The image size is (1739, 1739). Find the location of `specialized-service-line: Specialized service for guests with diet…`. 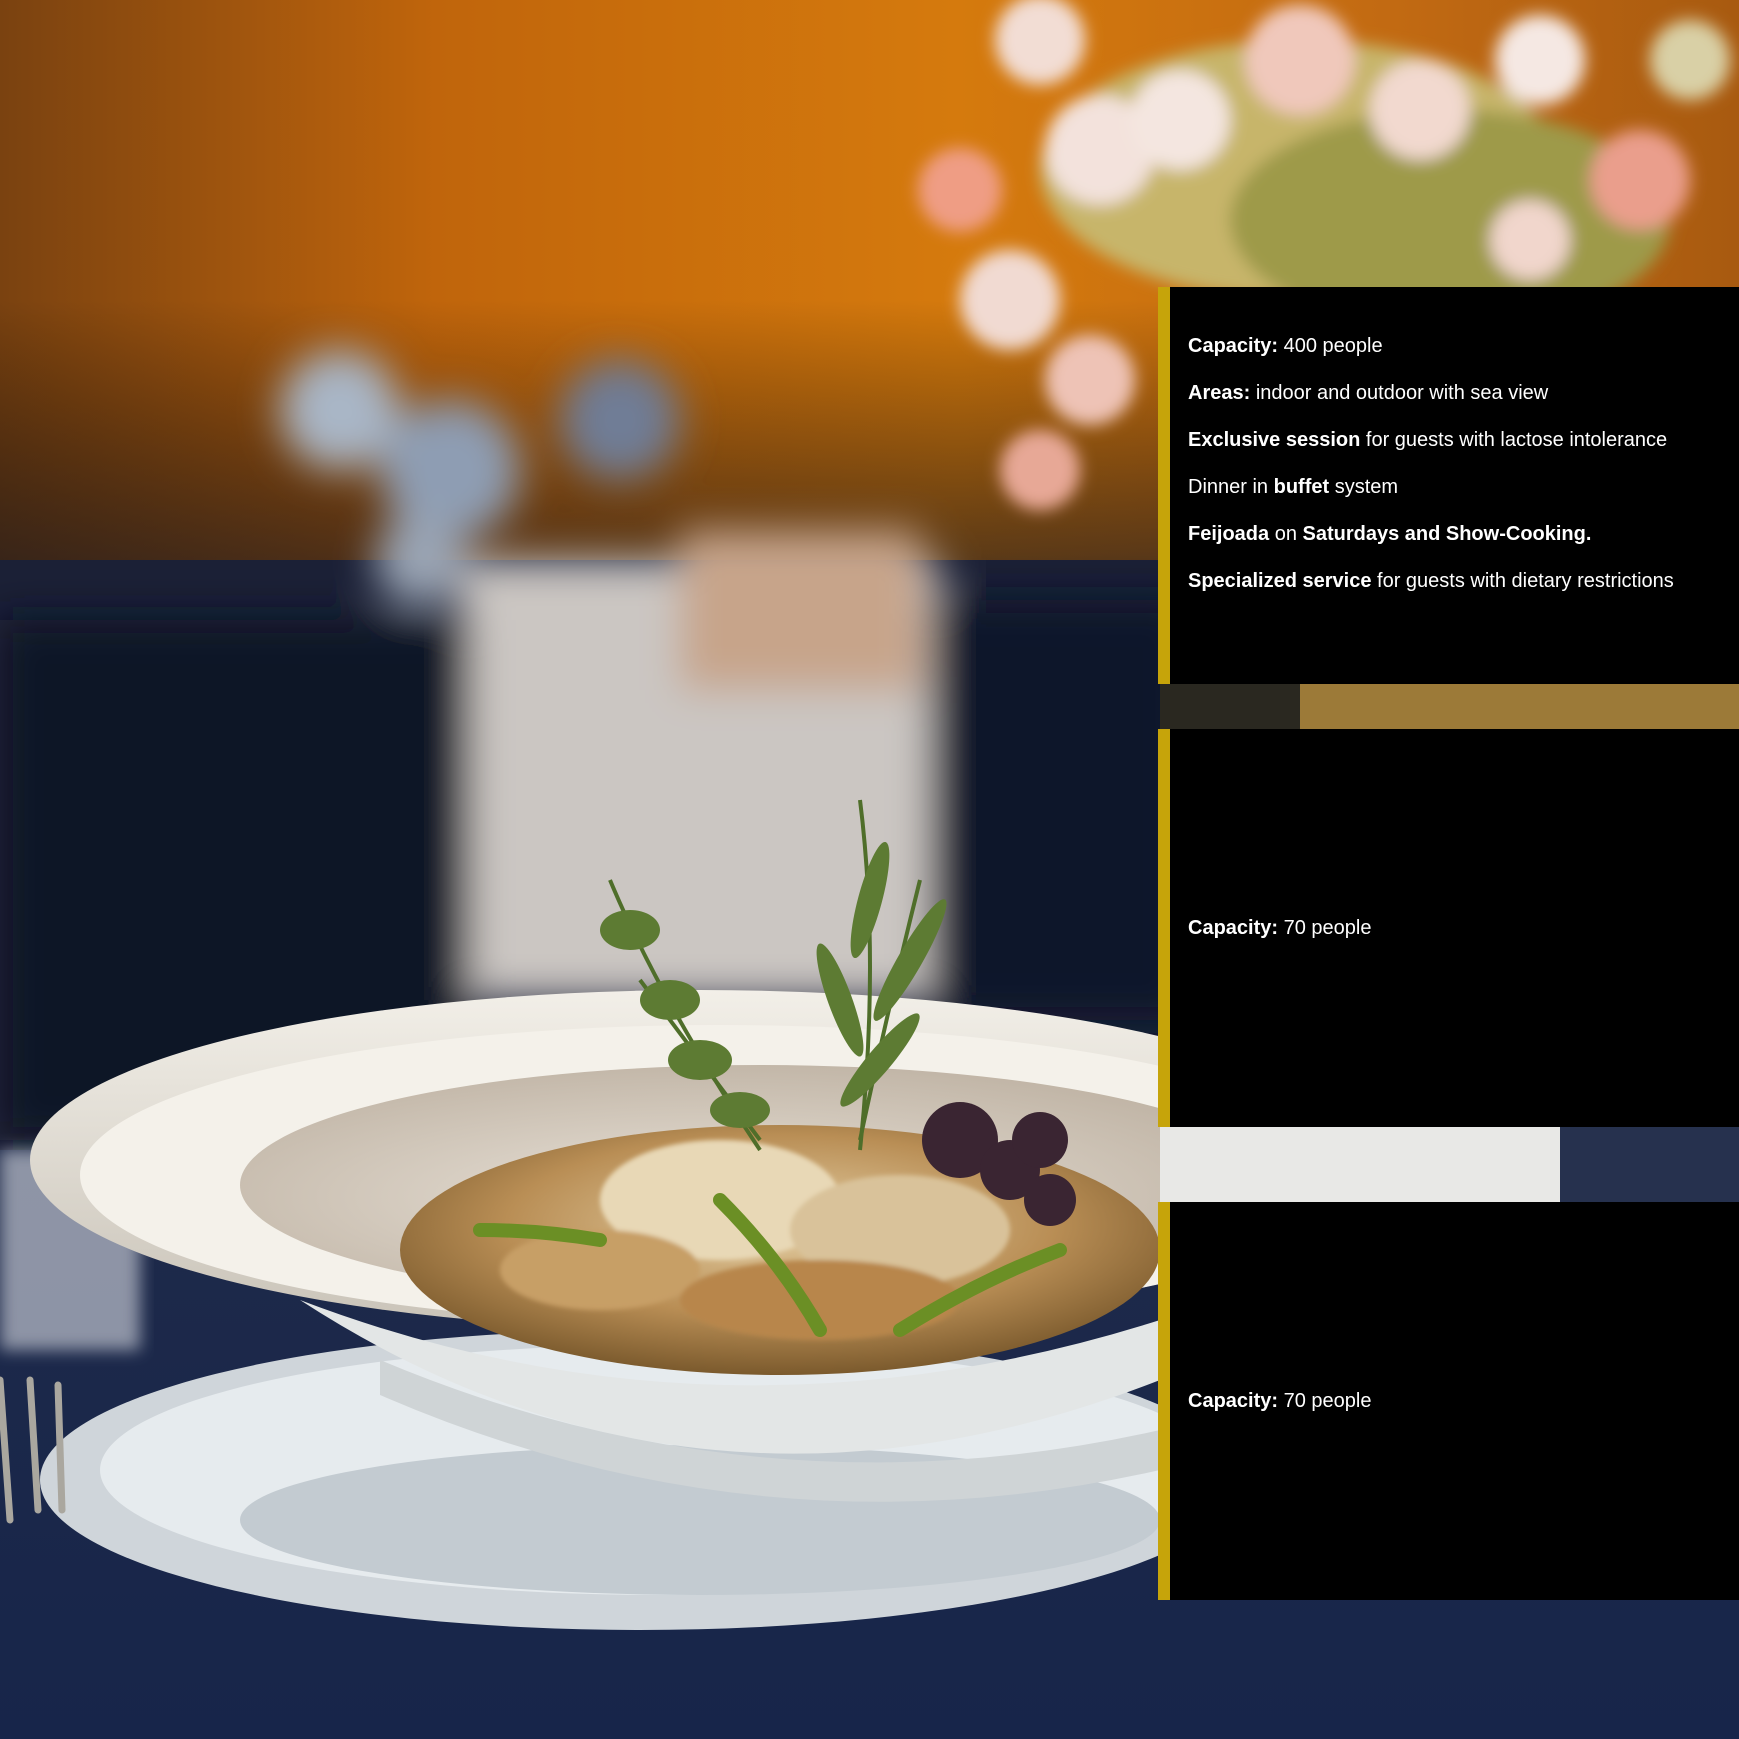

specialized-service-line: Specialized service for guests with diet… is located at coordinates (1431, 581).